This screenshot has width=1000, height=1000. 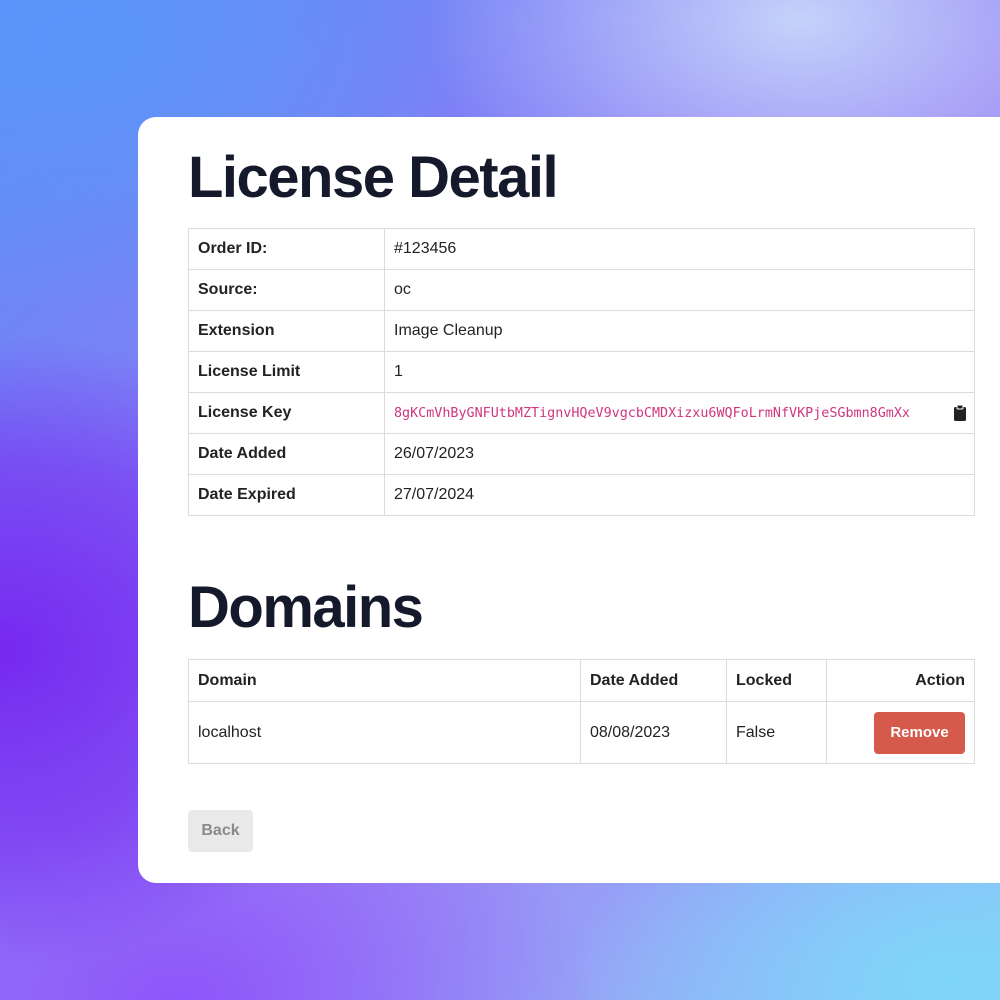 What do you see at coordinates (679, 290) in the screenshot?
I see `source-value: oc` at bounding box center [679, 290].